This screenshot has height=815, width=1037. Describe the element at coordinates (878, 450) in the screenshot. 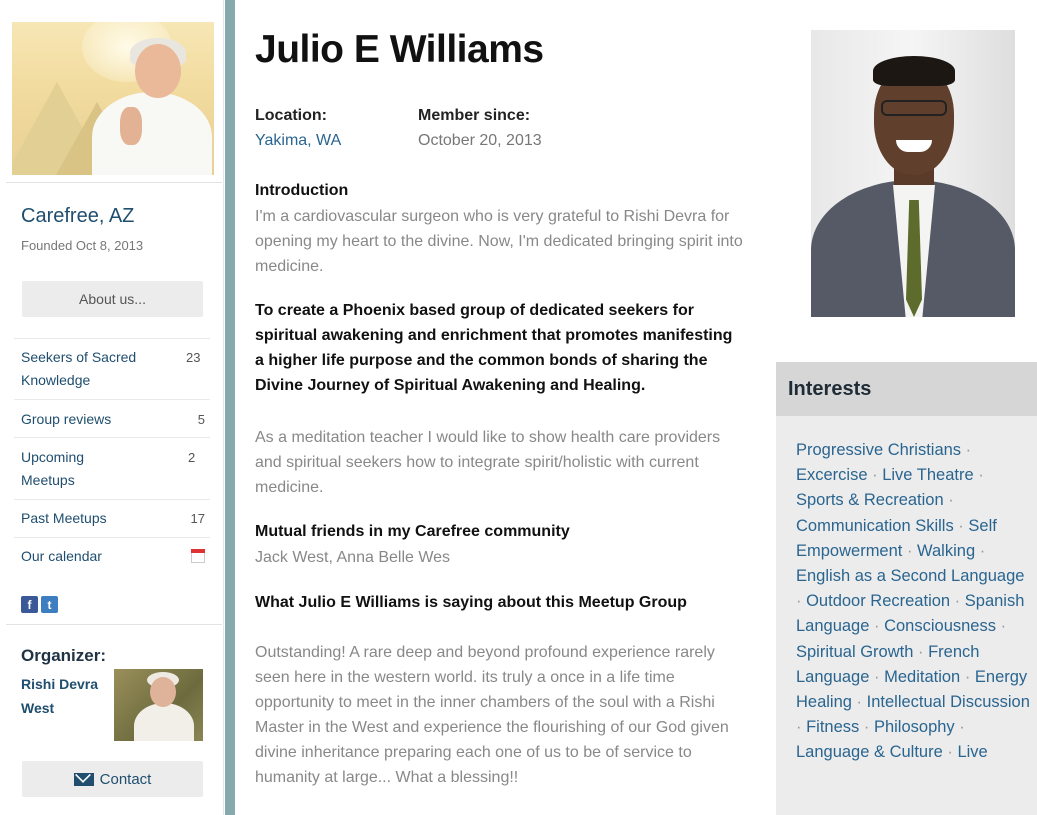

I see `interest-link: Progressive Christians` at that location.